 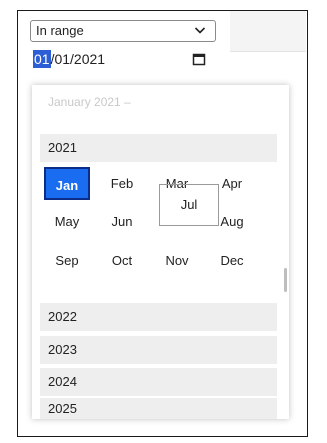 What do you see at coordinates (158, 148) in the screenshot?
I see `year-row-2021: 2021` at bounding box center [158, 148].